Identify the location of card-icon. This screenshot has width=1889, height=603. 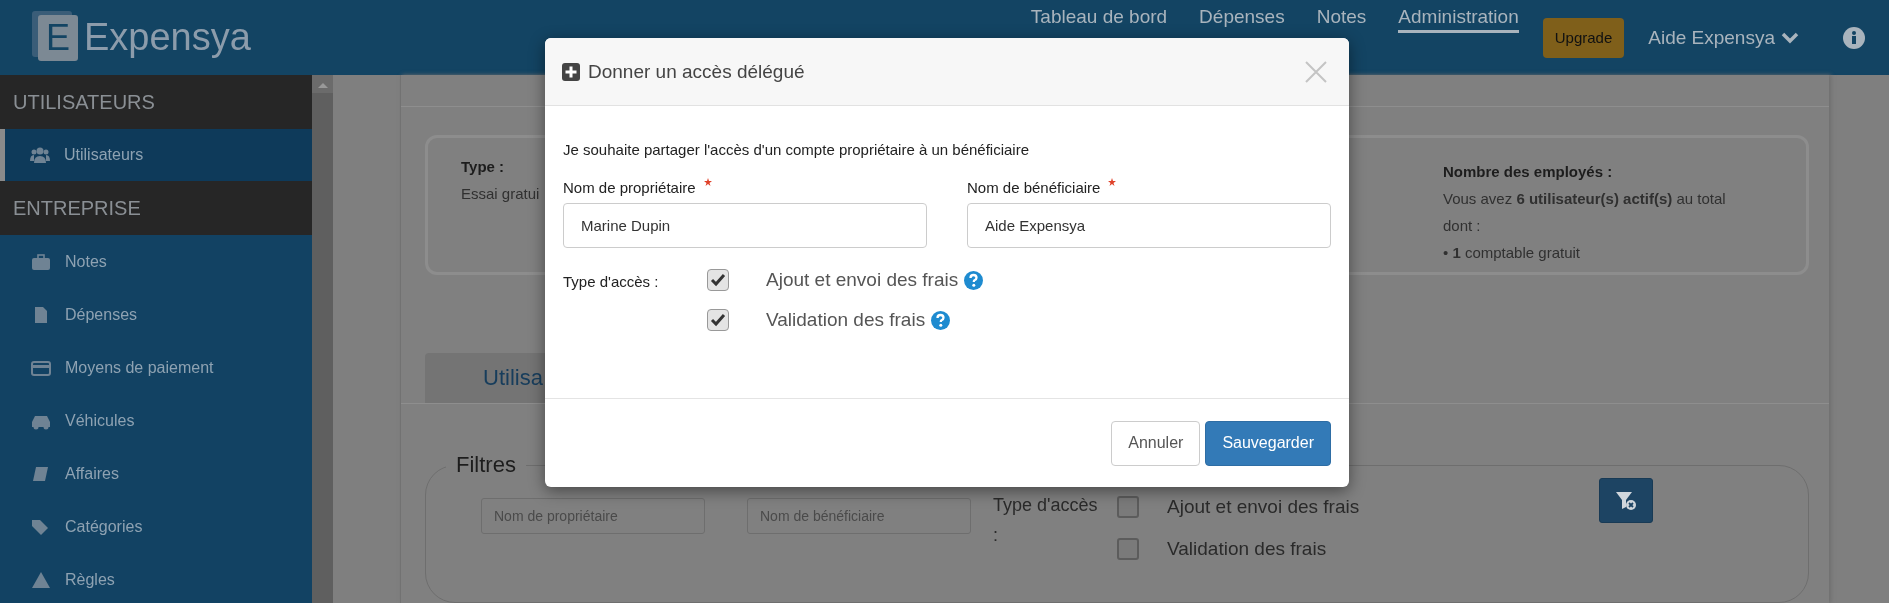
(41, 367).